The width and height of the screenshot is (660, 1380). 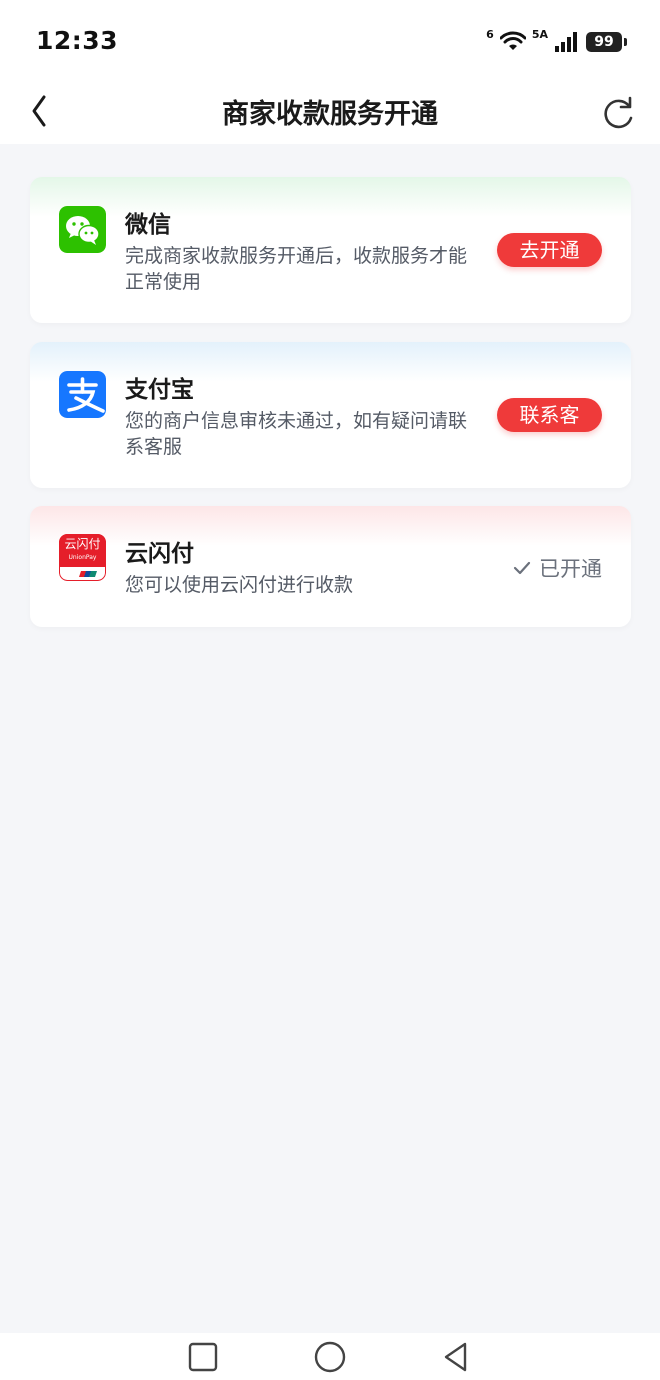 I want to click on circle-icon, so click(x=330, y=1357).